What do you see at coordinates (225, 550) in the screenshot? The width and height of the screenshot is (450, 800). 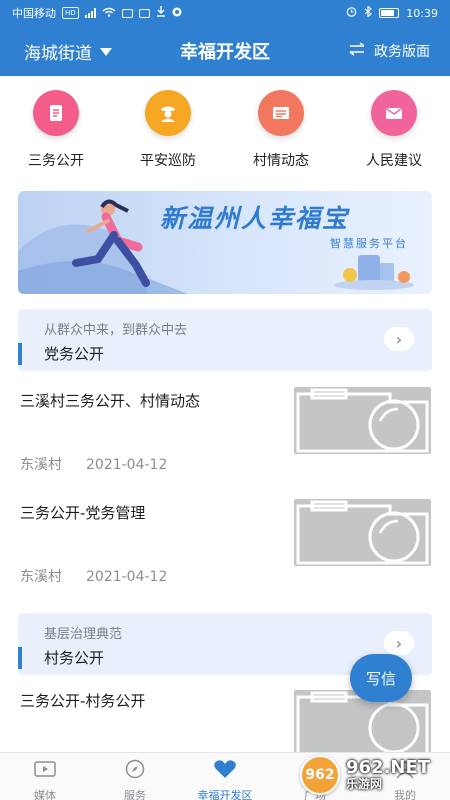 I see `list-item: 三务公开-党务管理 东溪村 2021-04-12` at bounding box center [225, 550].